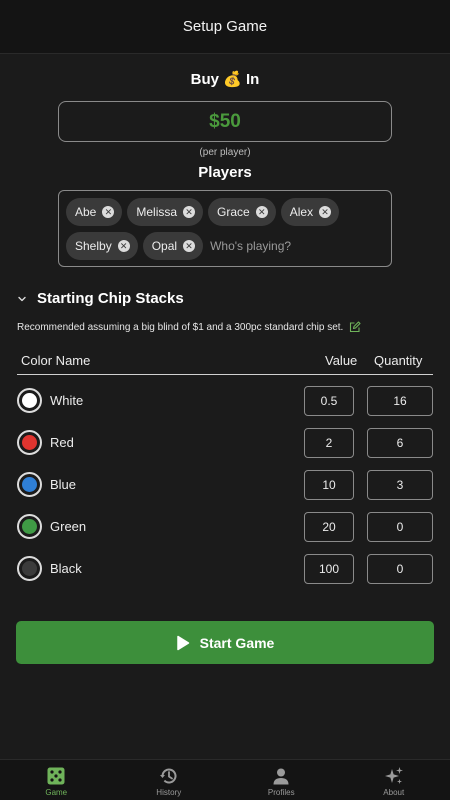 The height and width of the screenshot is (800, 450). I want to click on chip-row-black: Black 100 0, so click(225, 569).